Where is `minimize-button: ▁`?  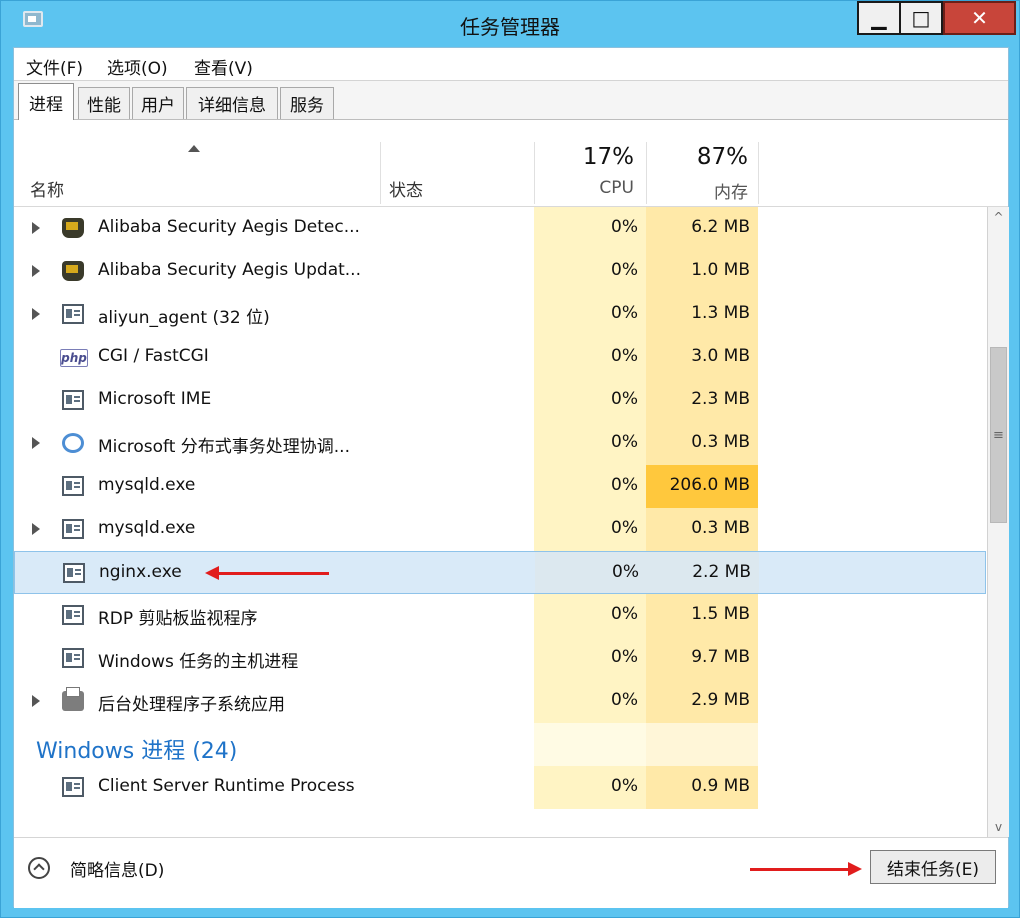 minimize-button: ▁ is located at coordinates (878, 18).